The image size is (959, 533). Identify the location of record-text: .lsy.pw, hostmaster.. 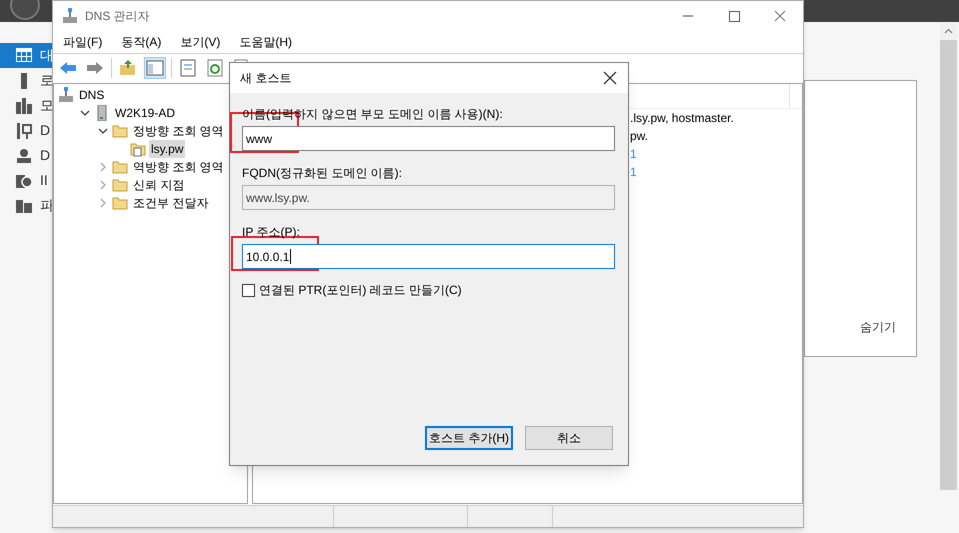
(682, 118).